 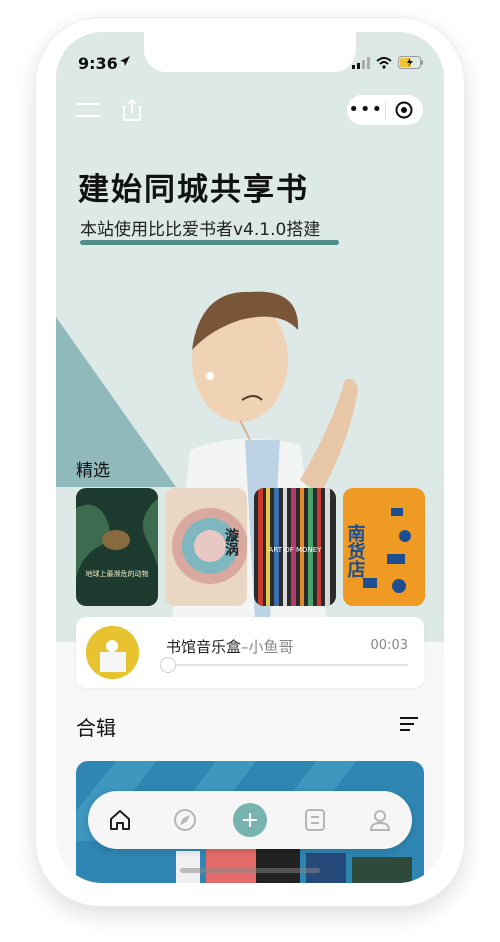 I want to click on signal-icon, so click(x=361, y=62).